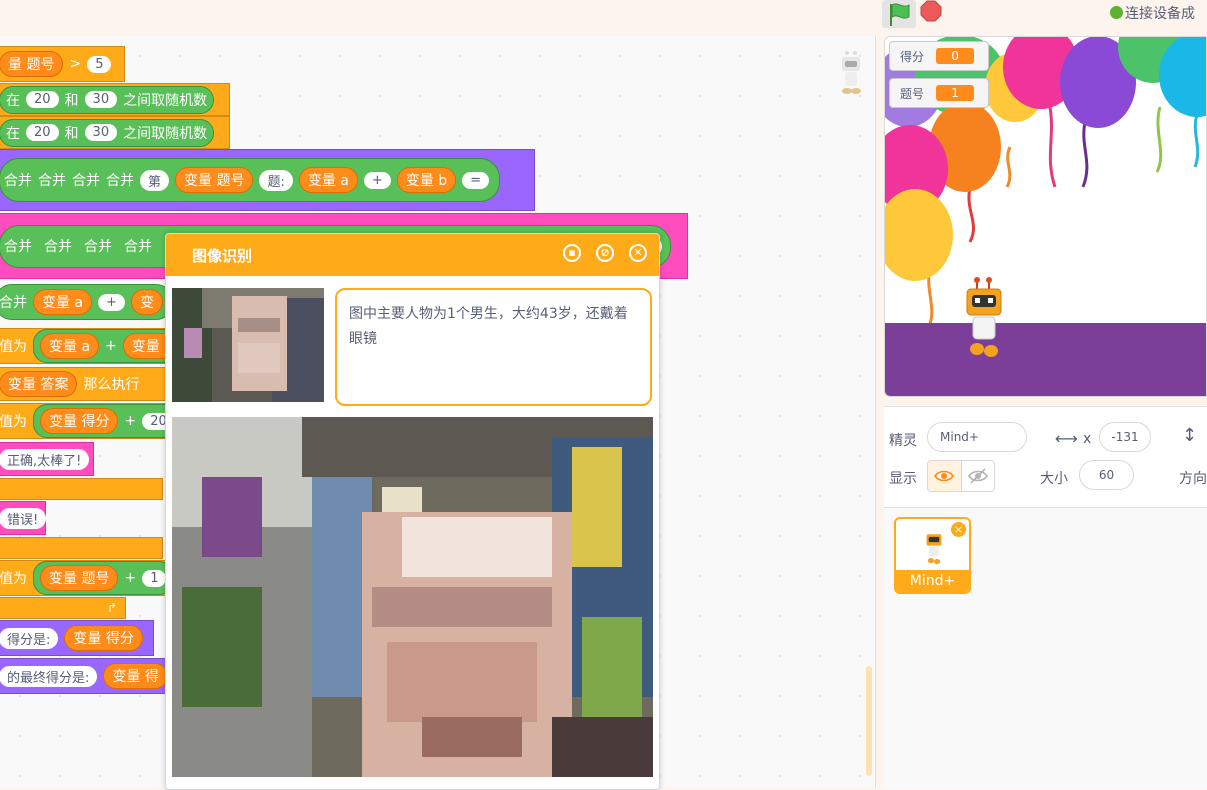 This screenshot has width=1207, height=790. I want to click on mindplus-mascot-icon, so click(851, 72).